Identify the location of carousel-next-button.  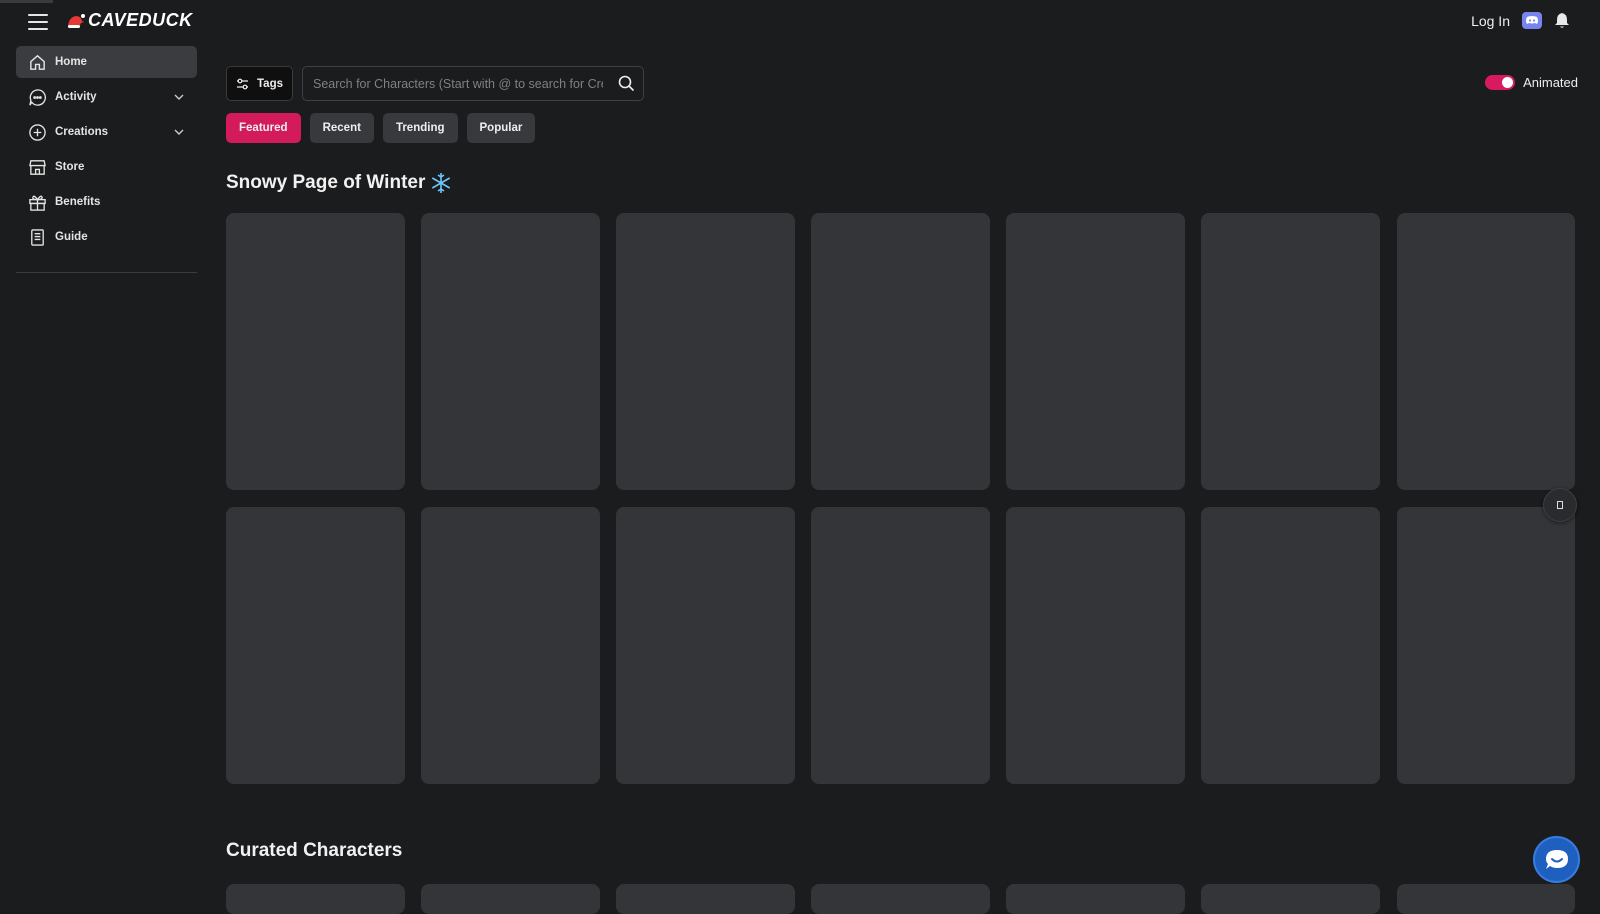
(1560, 505).